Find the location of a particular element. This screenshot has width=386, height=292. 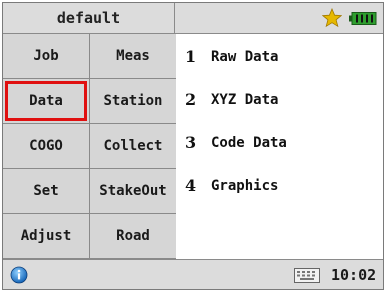

status-bar: 10:02 is located at coordinates (193, 274).